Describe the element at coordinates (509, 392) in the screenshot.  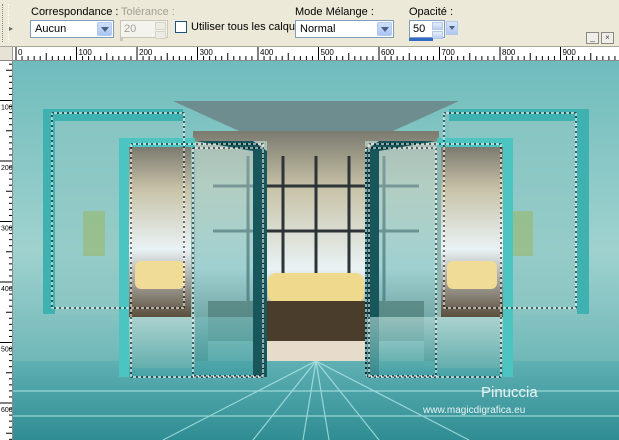
I see `watermark-title: Pinuccia` at that location.